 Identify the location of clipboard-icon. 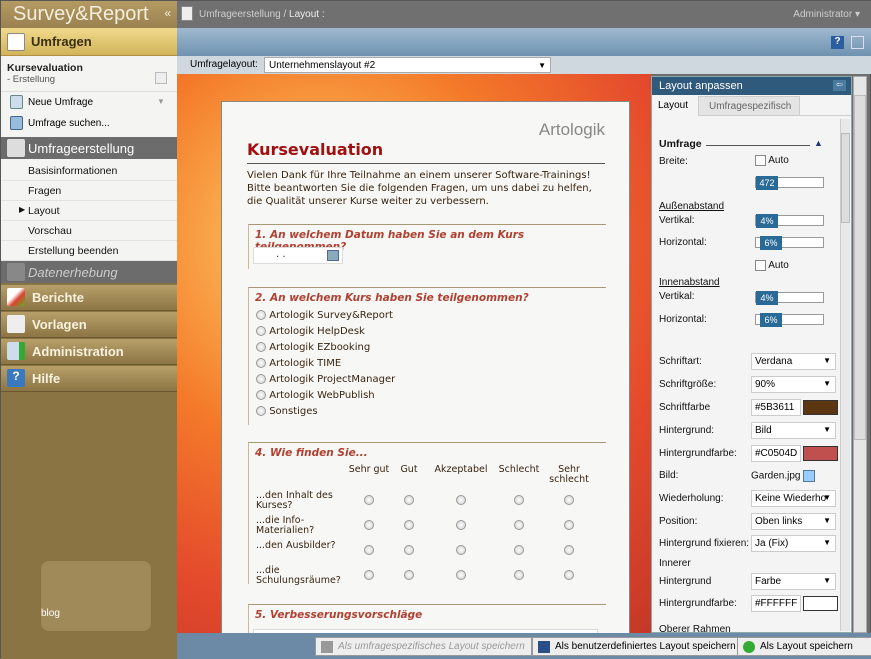
(16, 148).